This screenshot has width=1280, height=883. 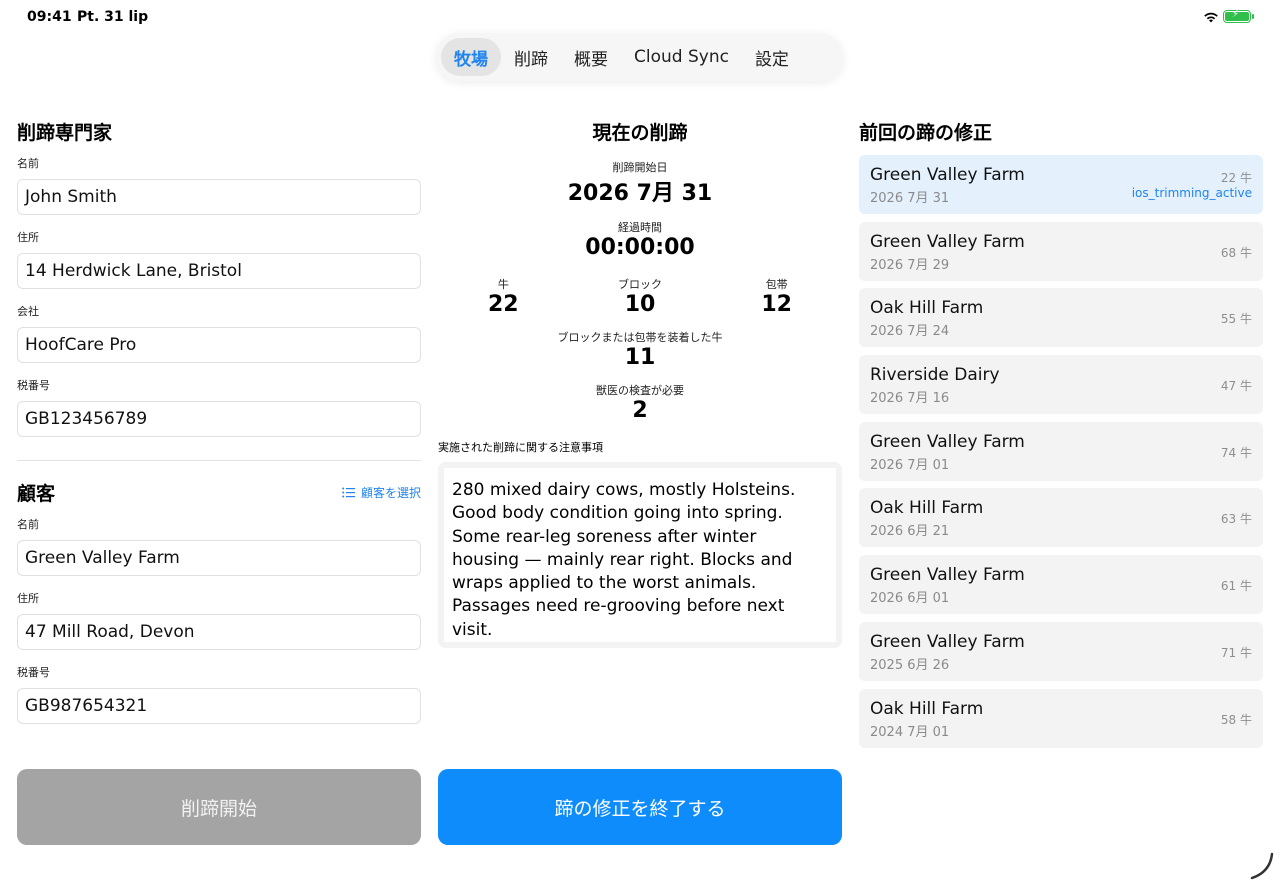 I want to click on notes-label: 実施された削蹄に関する注意事項, so click(x=520, y=447).